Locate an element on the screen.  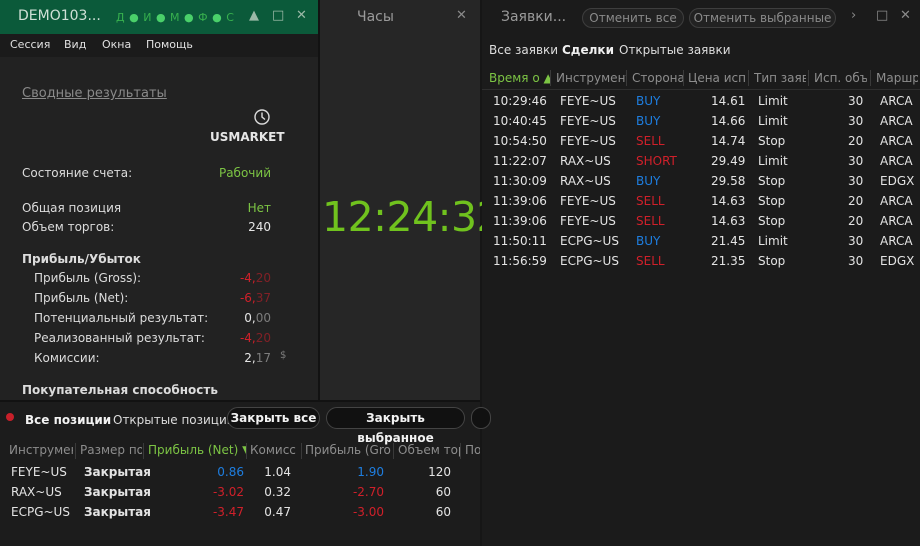
cell-side: SELL is located at coordinates (650, 221).